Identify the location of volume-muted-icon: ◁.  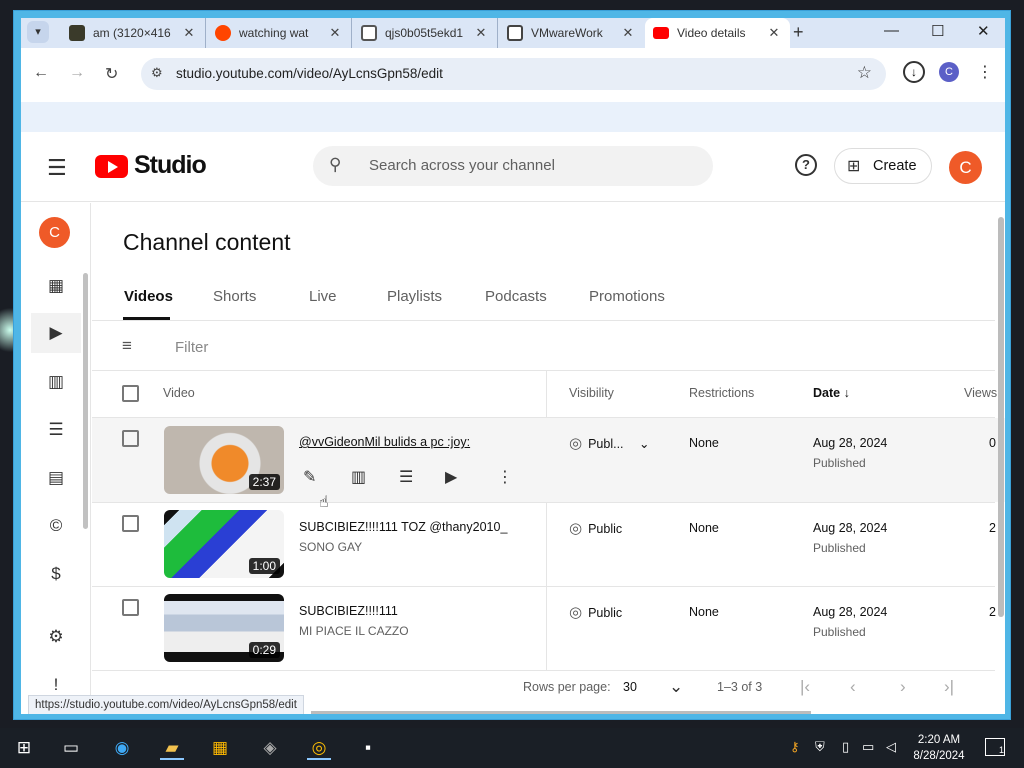
(891, 747).